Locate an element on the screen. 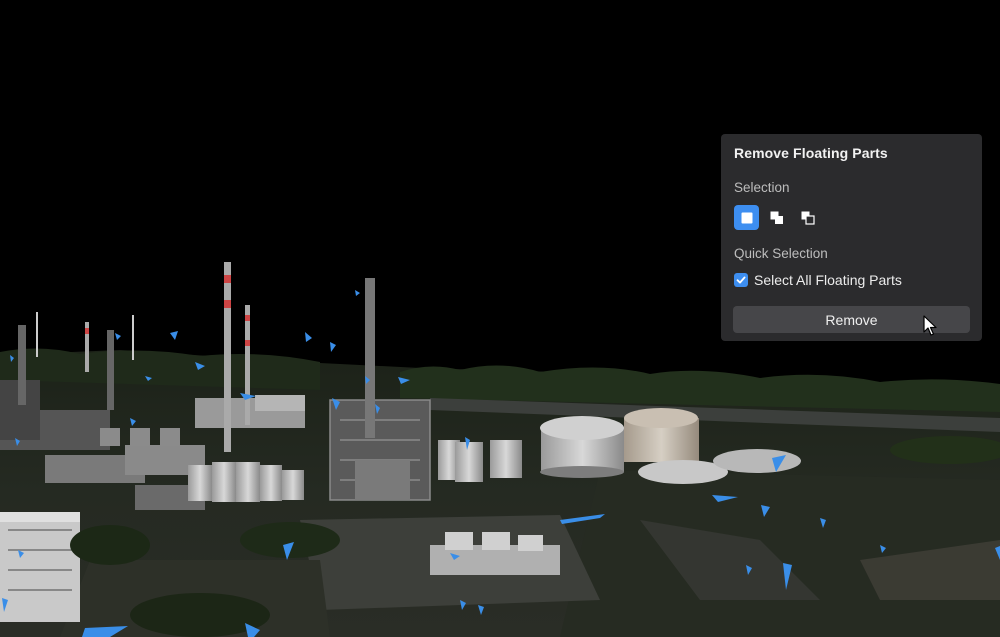 The image size is (1000, 637). square-selection-icon is located at coordinates (747, 218).